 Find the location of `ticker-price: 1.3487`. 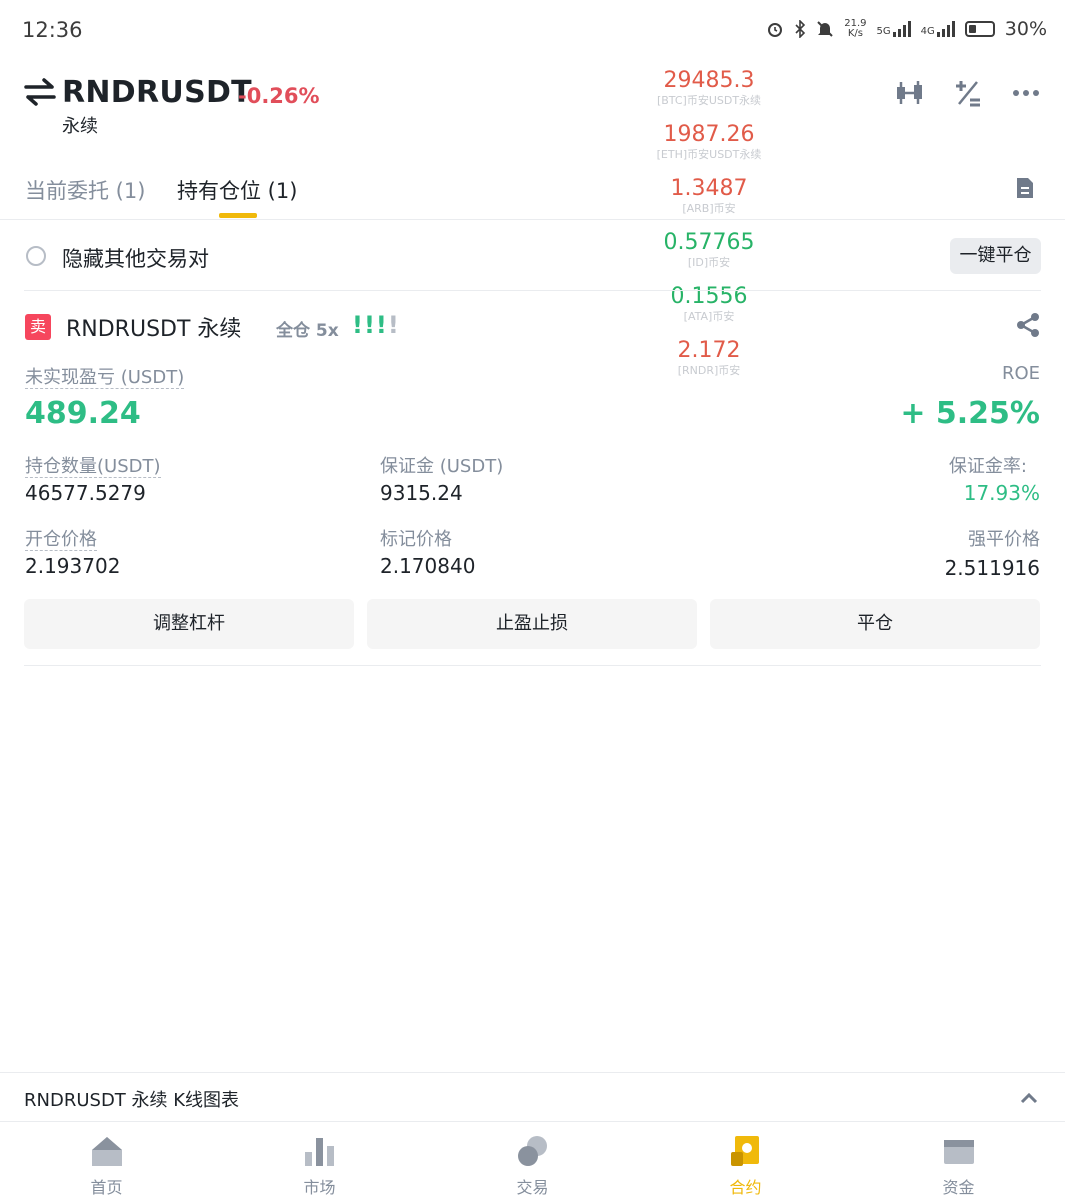

ticker-price: 1.3487 is located at coordinates (709, 188).